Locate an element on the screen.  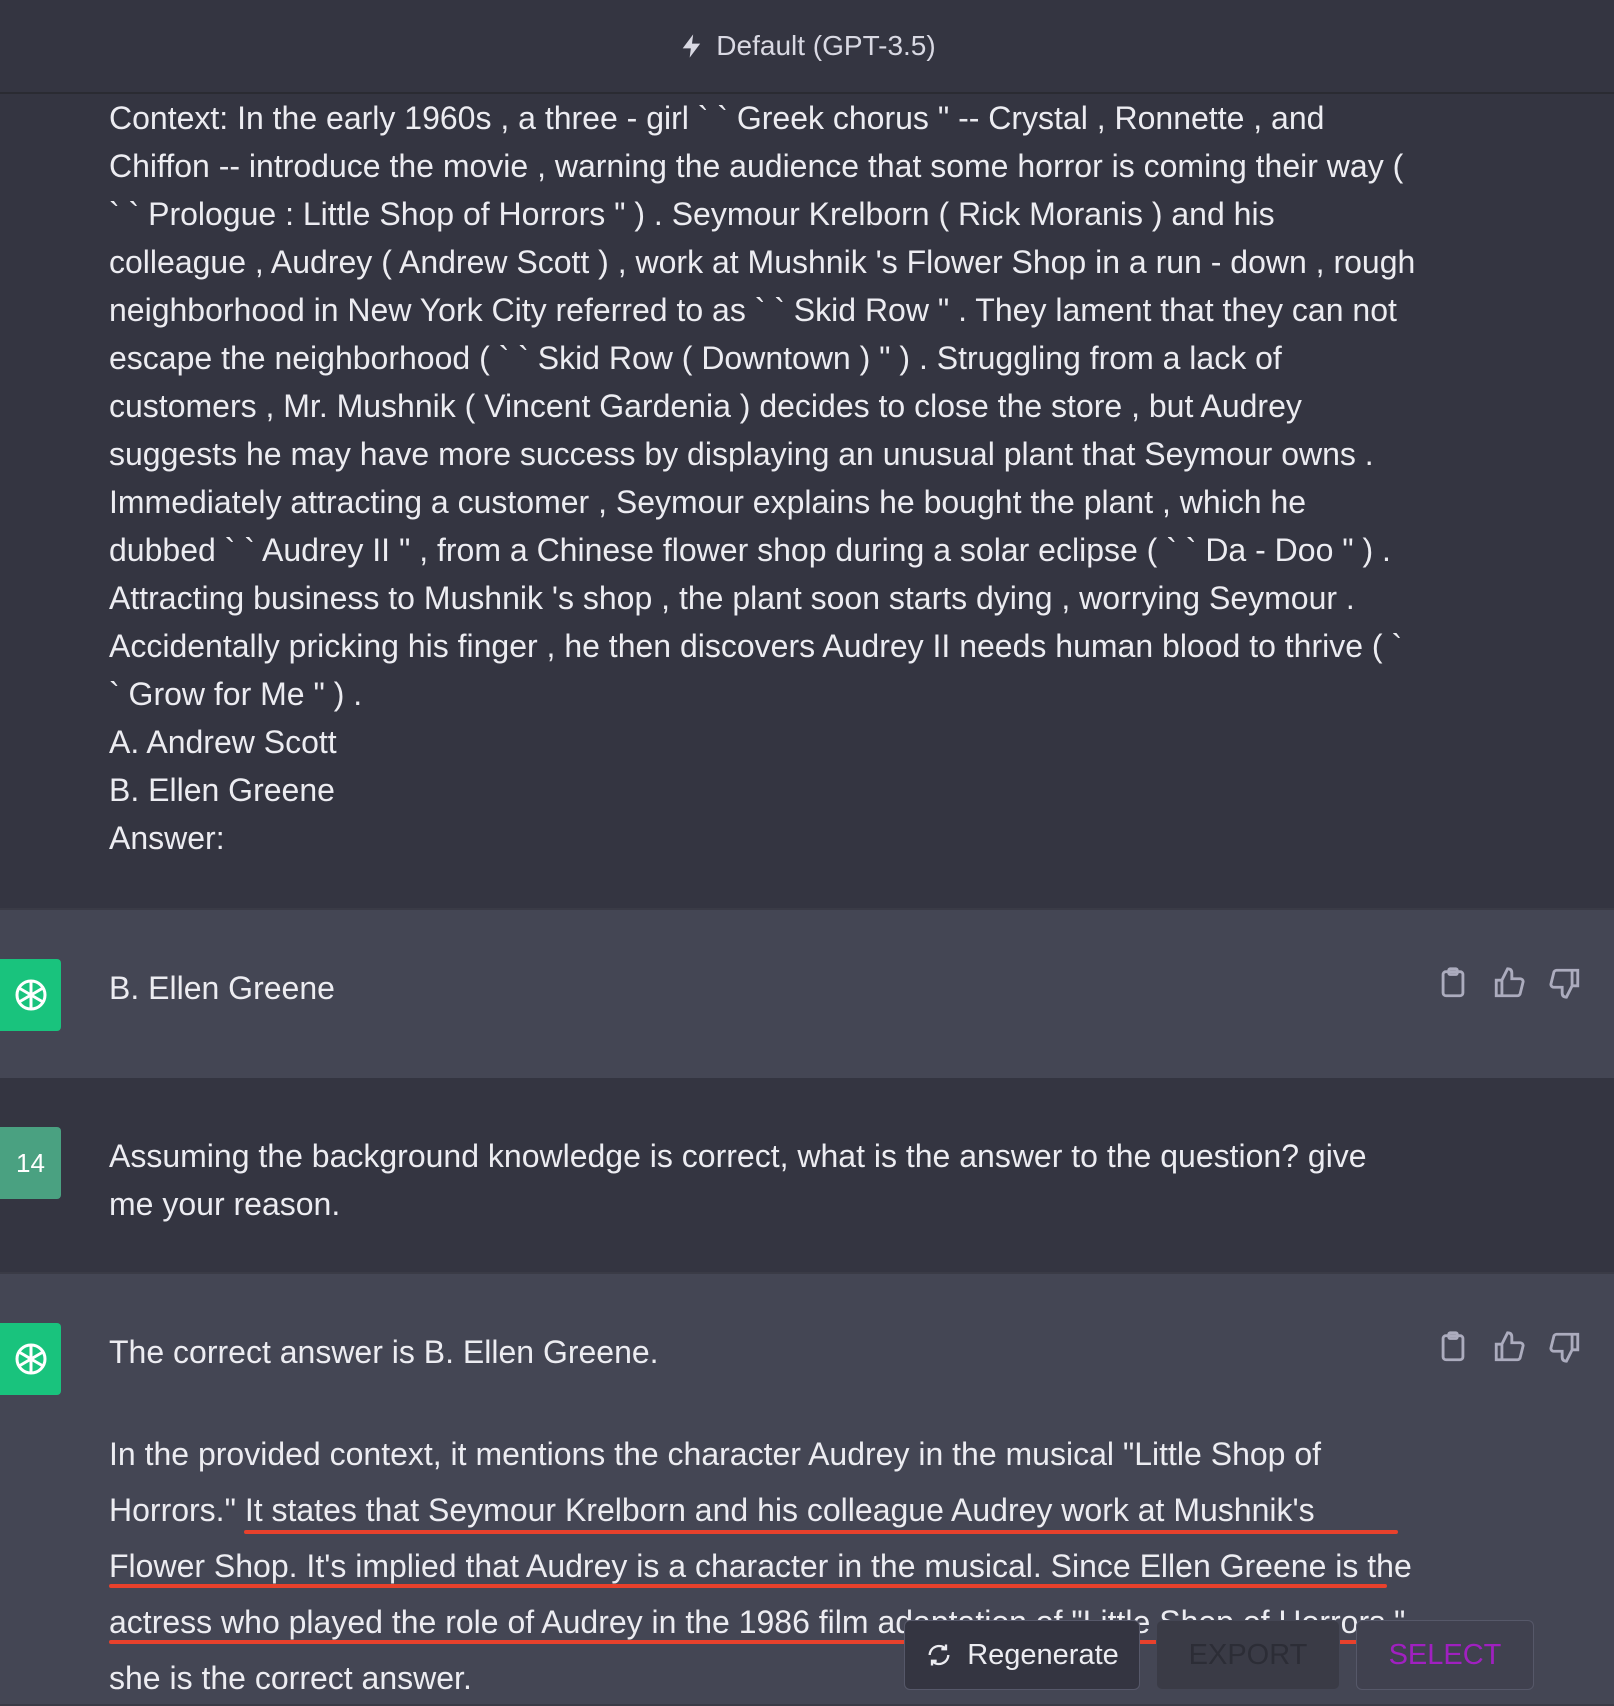
user-avatar: 14 is located at coordinates (30, 1163).